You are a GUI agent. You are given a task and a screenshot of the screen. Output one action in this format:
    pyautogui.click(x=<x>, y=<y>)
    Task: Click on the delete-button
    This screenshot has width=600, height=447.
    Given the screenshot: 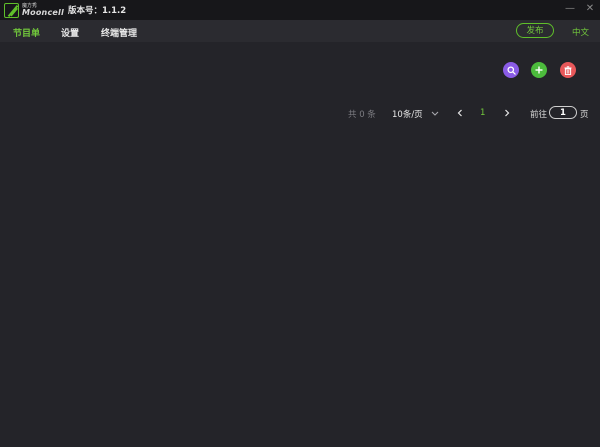 What is the action you would take?
    pyautogui.click(x=568, y=70)
    